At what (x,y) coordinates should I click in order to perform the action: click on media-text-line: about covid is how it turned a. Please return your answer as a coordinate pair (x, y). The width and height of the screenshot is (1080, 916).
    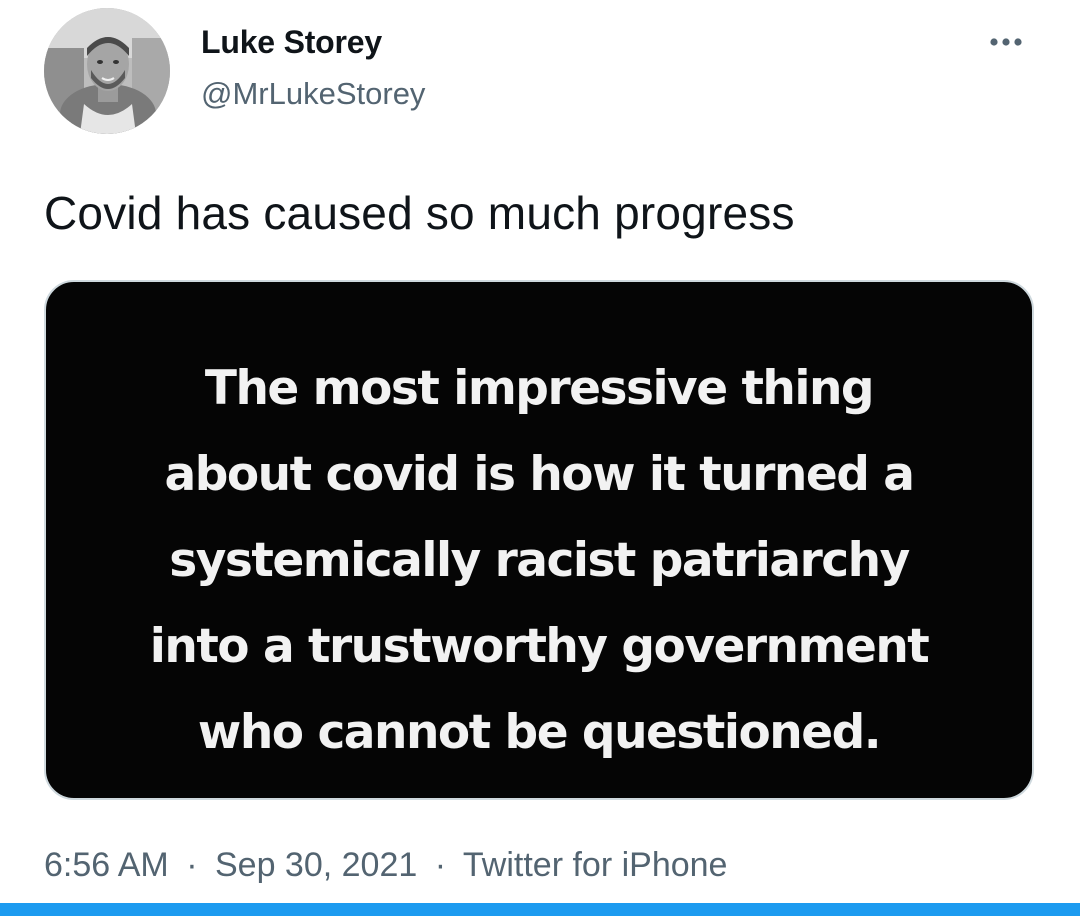
    Looking at the image, I should click on (539, 474).